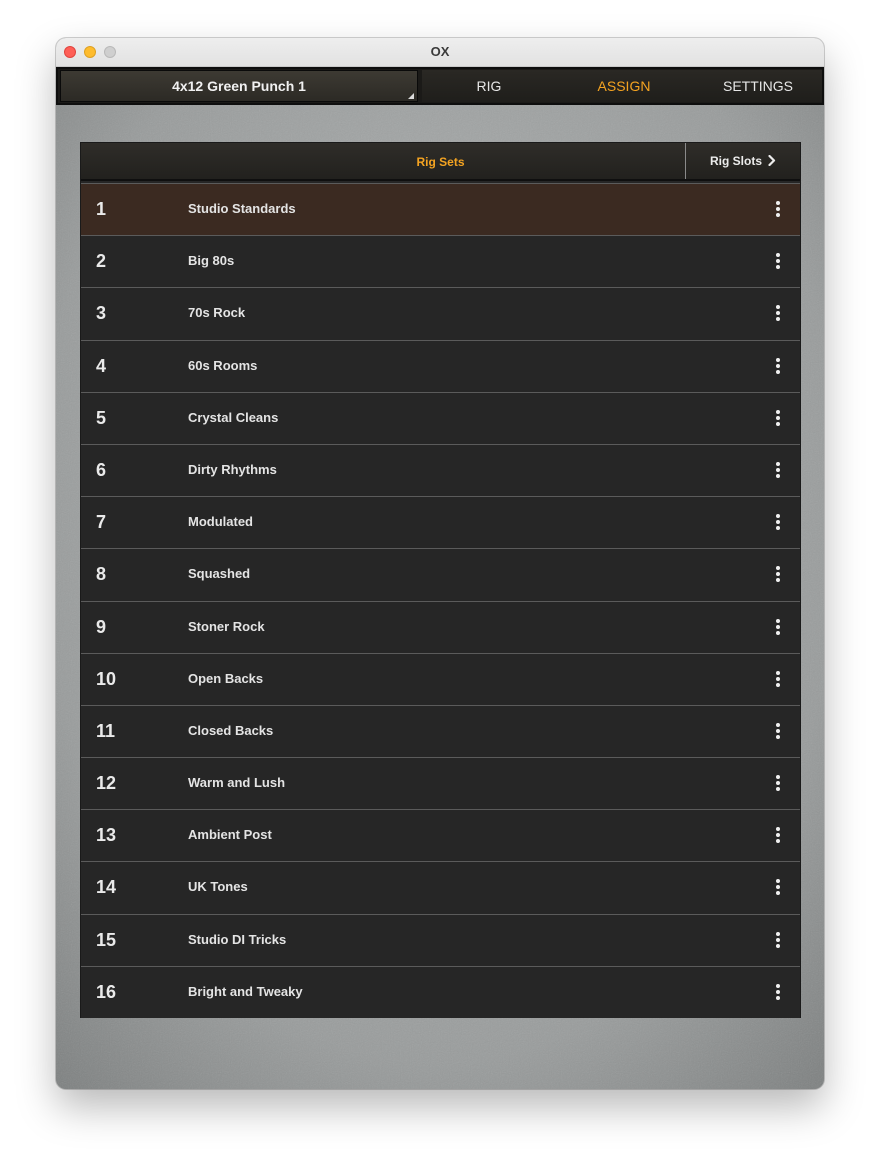 The image size is (880, 1164). I want to click on rig-set-name: 70s Rock, so click(217, 313).